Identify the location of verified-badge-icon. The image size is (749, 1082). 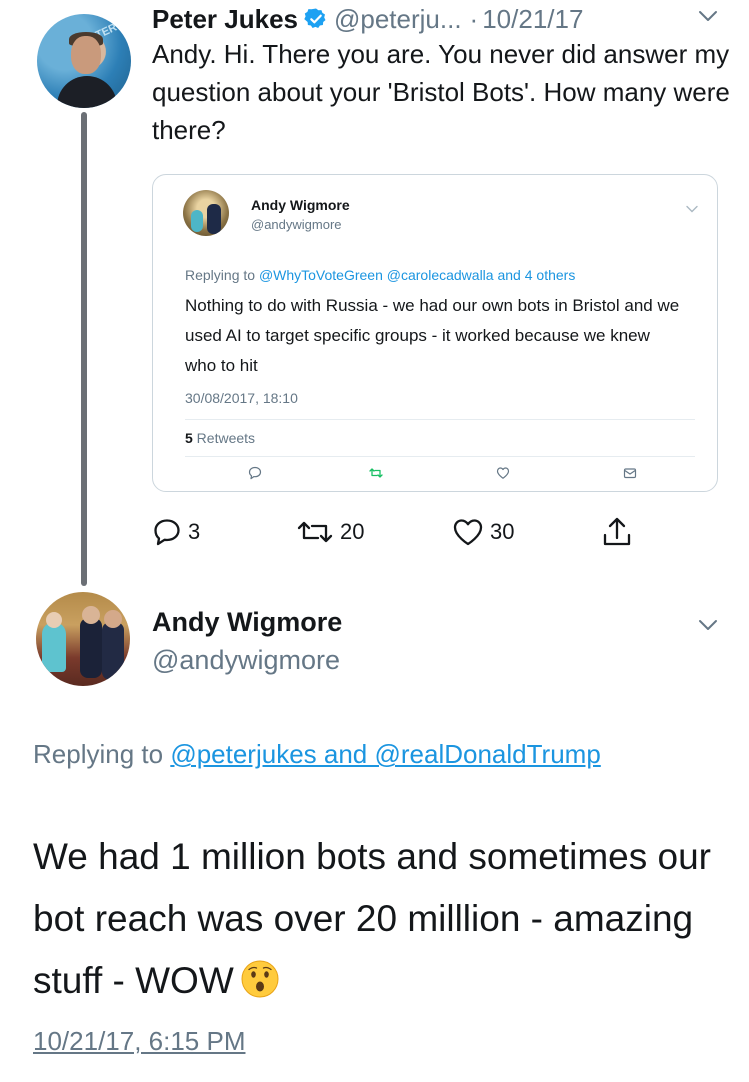
(315, 18).